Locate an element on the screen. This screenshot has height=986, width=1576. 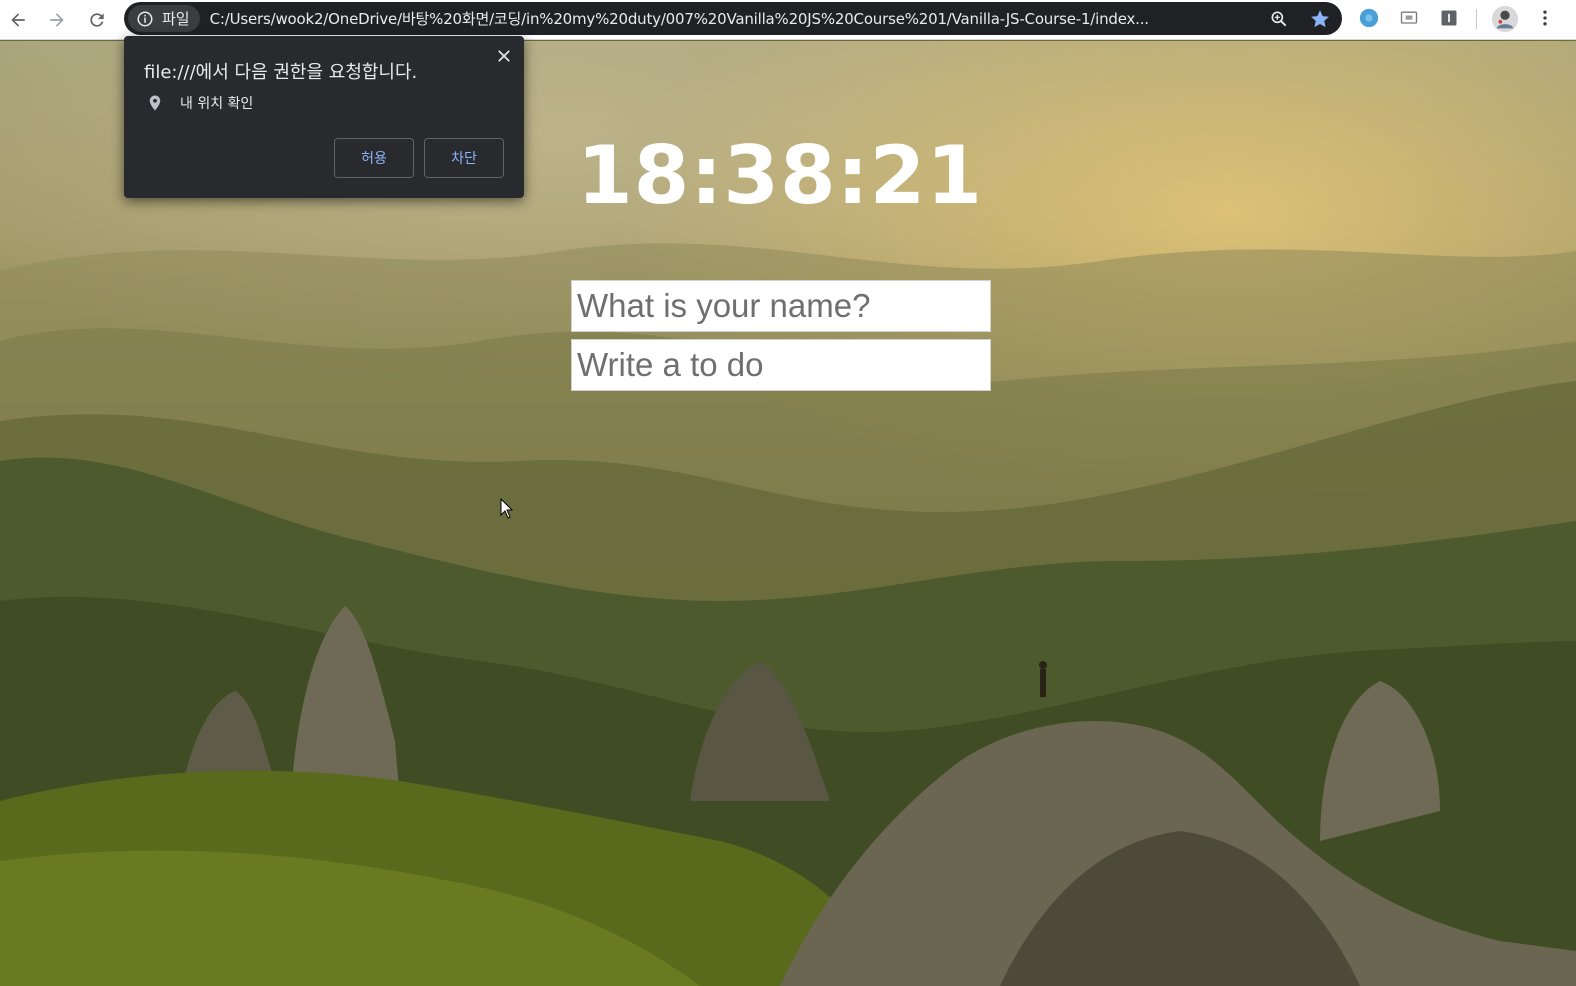
cast-icon is located at coordinates (1409, 17).